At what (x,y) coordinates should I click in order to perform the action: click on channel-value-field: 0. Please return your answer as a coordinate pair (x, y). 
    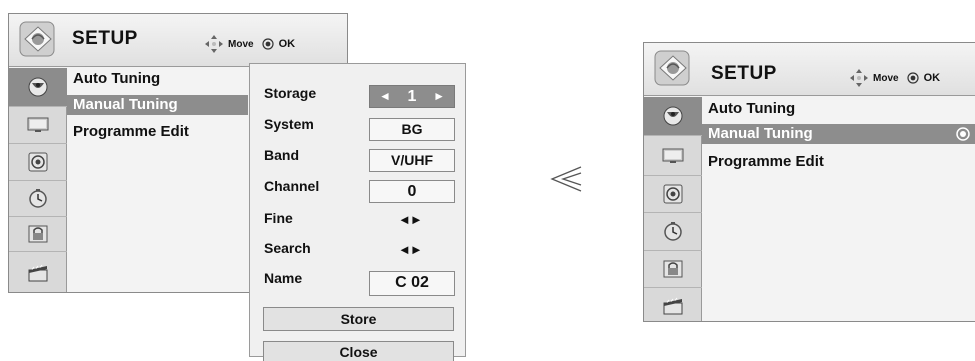
    Looking at the image, I should click on (412, 191).